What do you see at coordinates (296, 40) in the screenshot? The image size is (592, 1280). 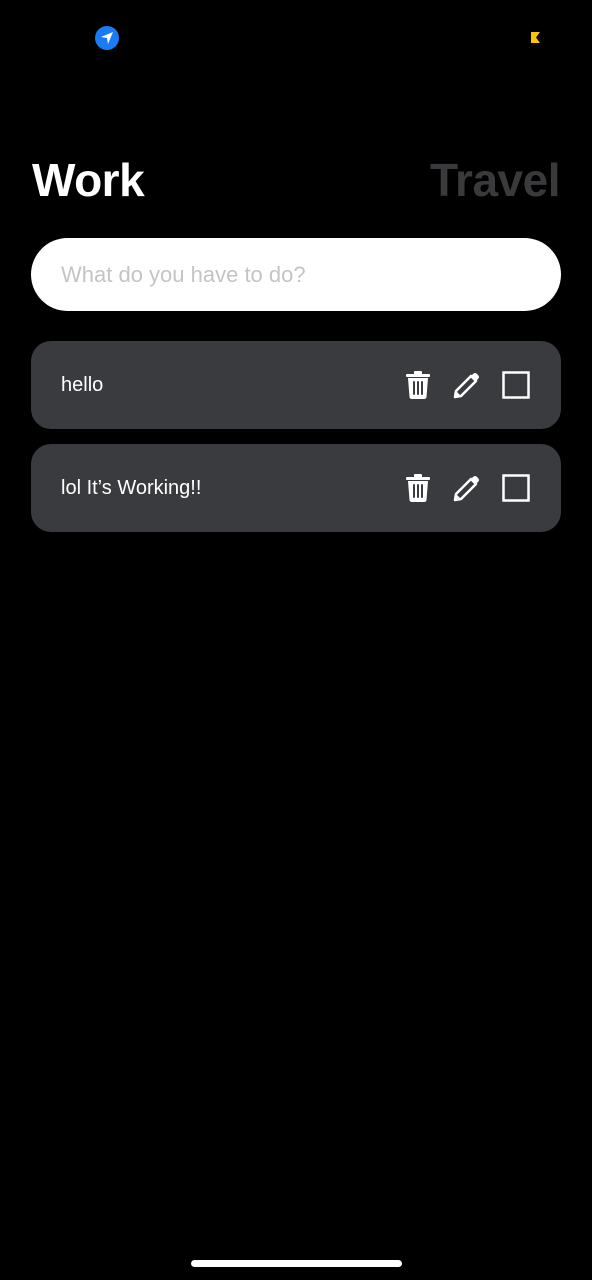 I see `status-bar` at bounding box center [296, 40].